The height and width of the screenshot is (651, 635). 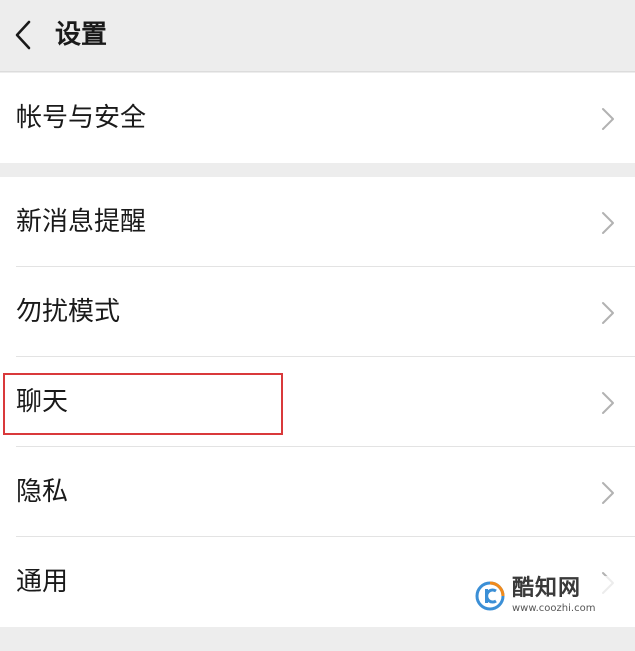 What do you see at coordinates (68, 312) in the screenshot?
I see `settings-item-label: 勿扰模式` at bounding box center [68, 312].